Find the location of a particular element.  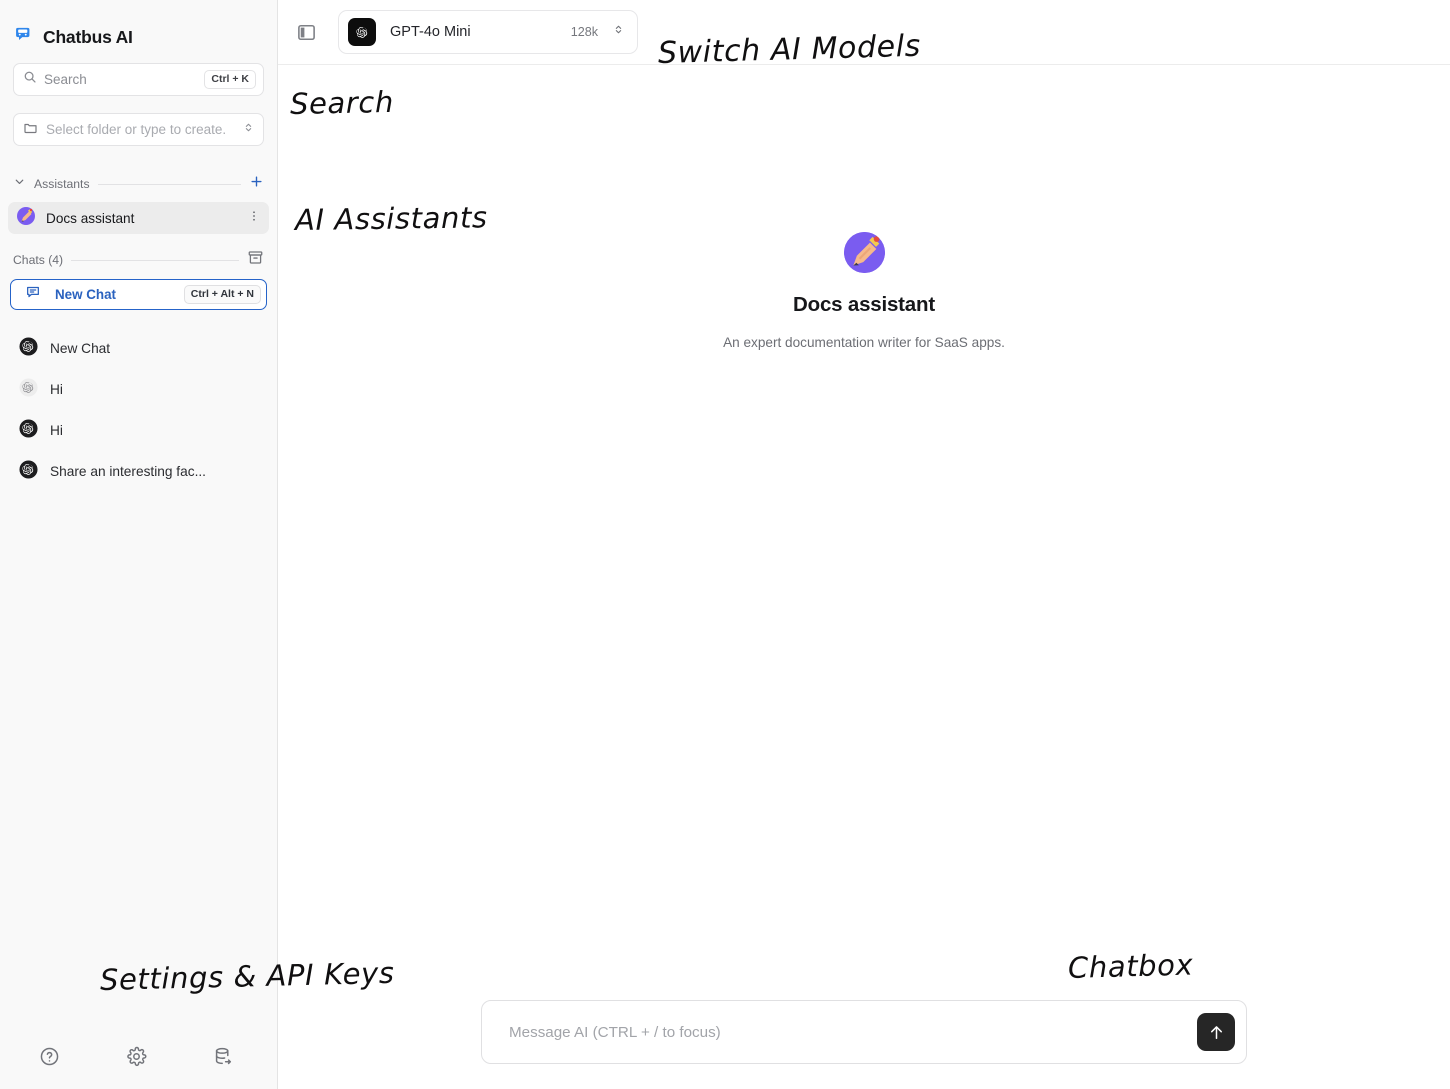

search-input: Search Ctrl + K is located at coordinates (138, 79).